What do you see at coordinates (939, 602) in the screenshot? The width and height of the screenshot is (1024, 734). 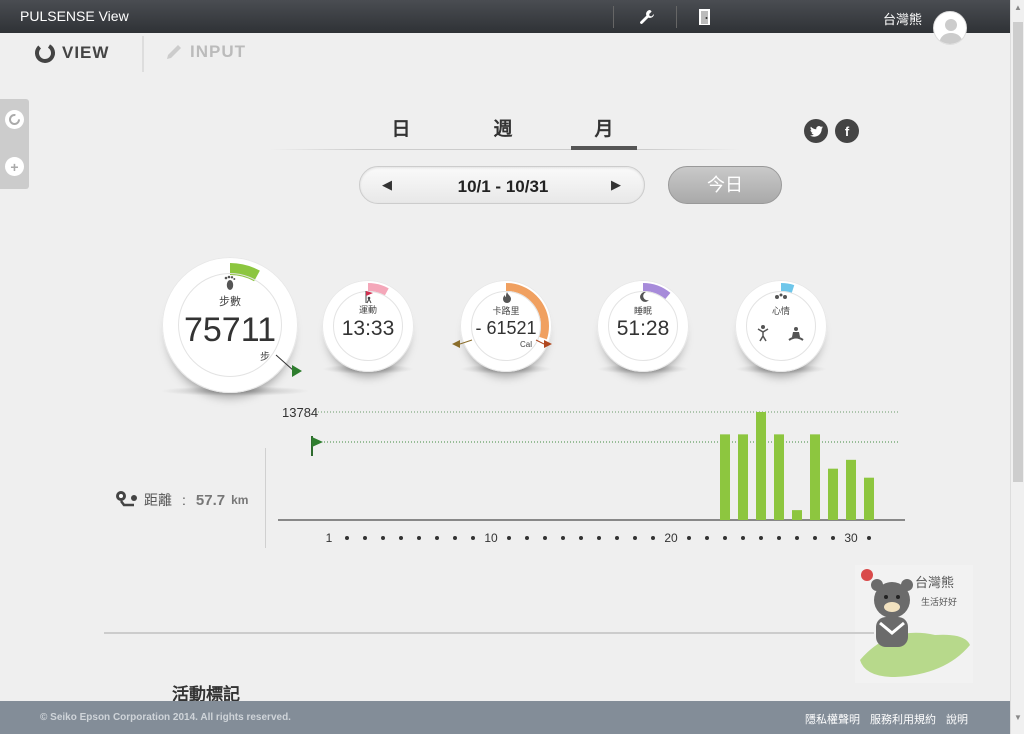 I see `svg-text: 生活好好` at bounding box center [939, 602].